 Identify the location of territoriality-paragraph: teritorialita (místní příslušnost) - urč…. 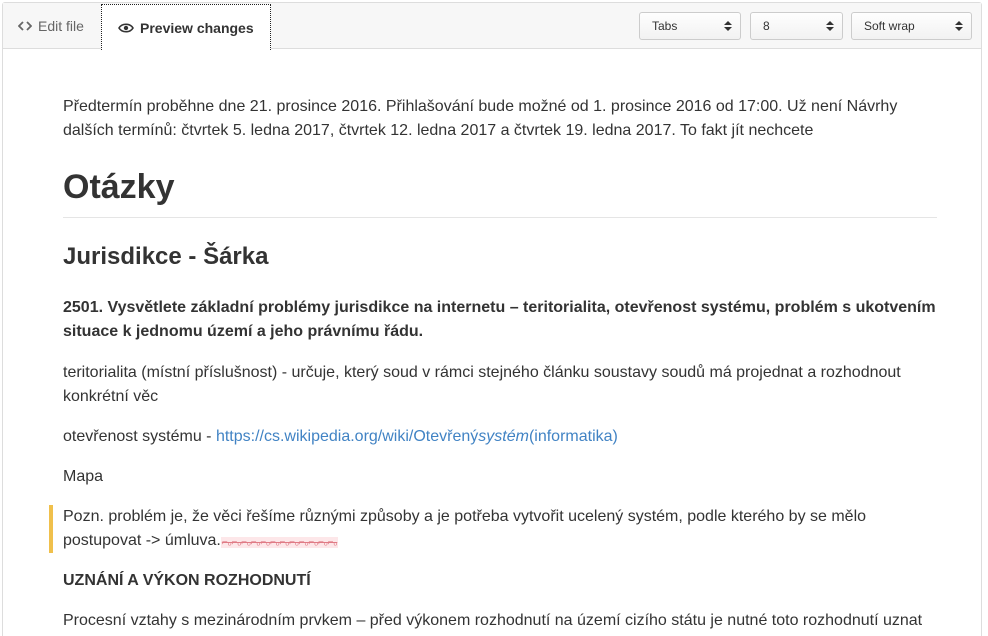
(482, 384).